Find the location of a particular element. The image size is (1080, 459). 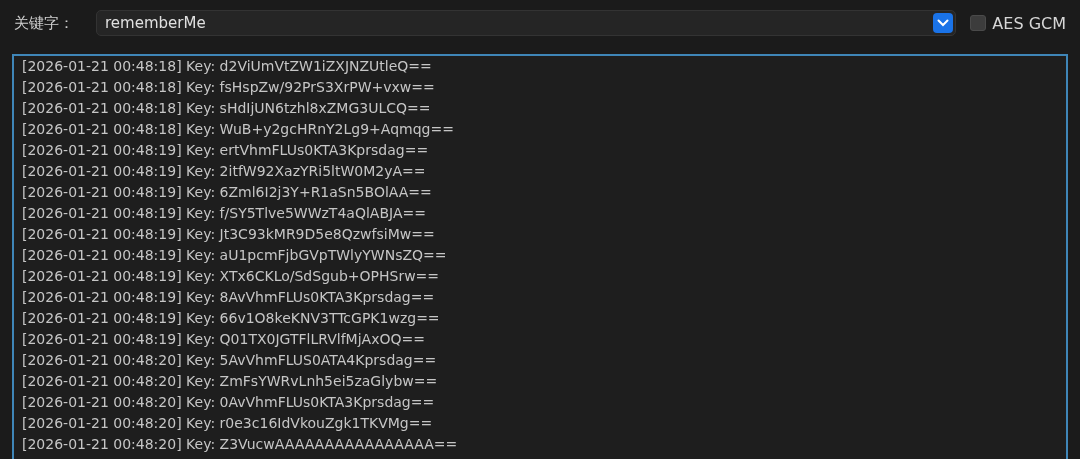

log-line: [2026-01-21 00:48:19] Key: ertVhmFLUs0KTA3Kprsdag== is located at coordinates (225, 150).